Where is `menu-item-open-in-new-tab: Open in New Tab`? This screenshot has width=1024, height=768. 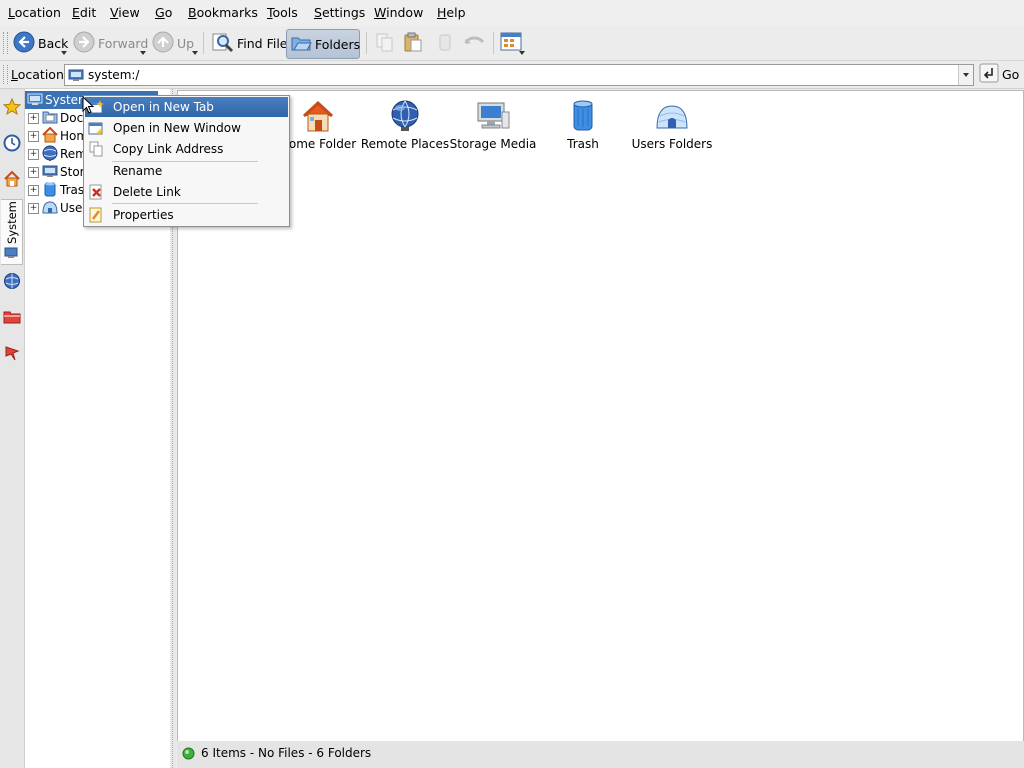 menu-item-open-in-new-tab: Open in New Tab is located at coordinates (186, 107).